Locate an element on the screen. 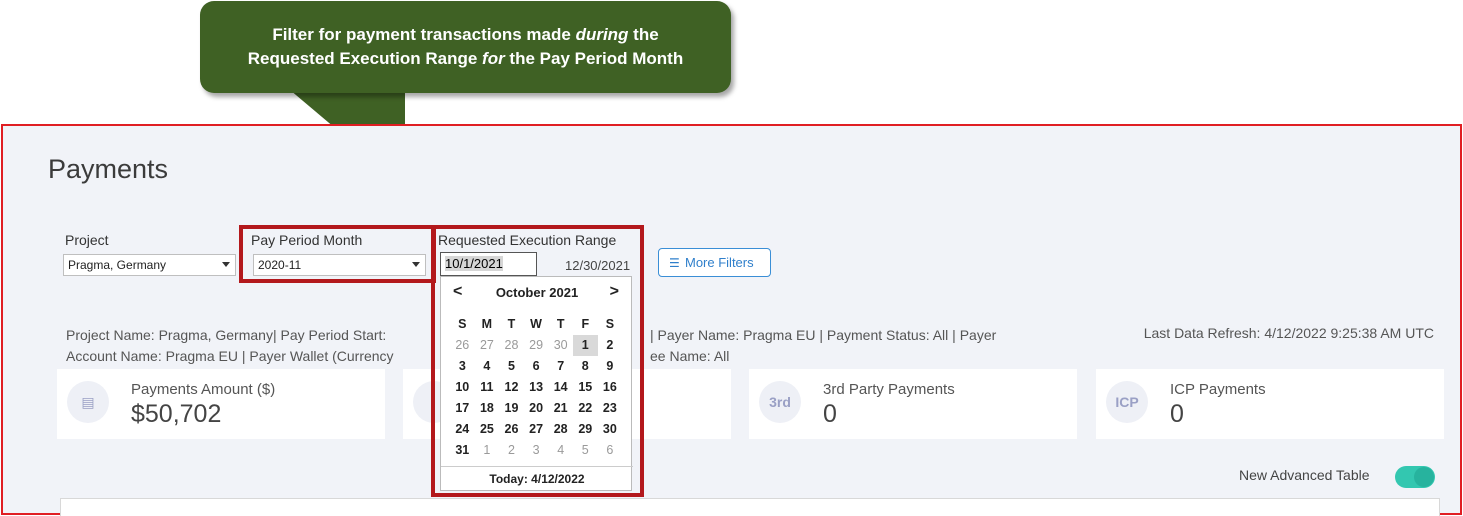  filter-sliders-icon: ☰ is located at coordinates (674, 263).